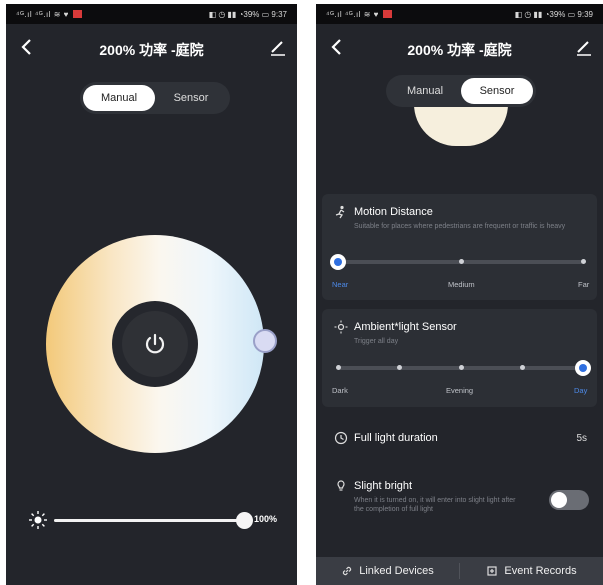 The height and width of the screenshot is (585, 603). I want to click on sun-icon, so click(38, 520).